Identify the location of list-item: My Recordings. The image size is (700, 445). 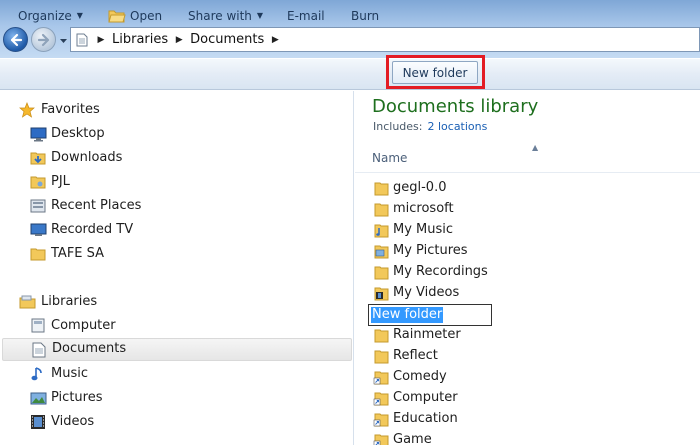
(534, 272).